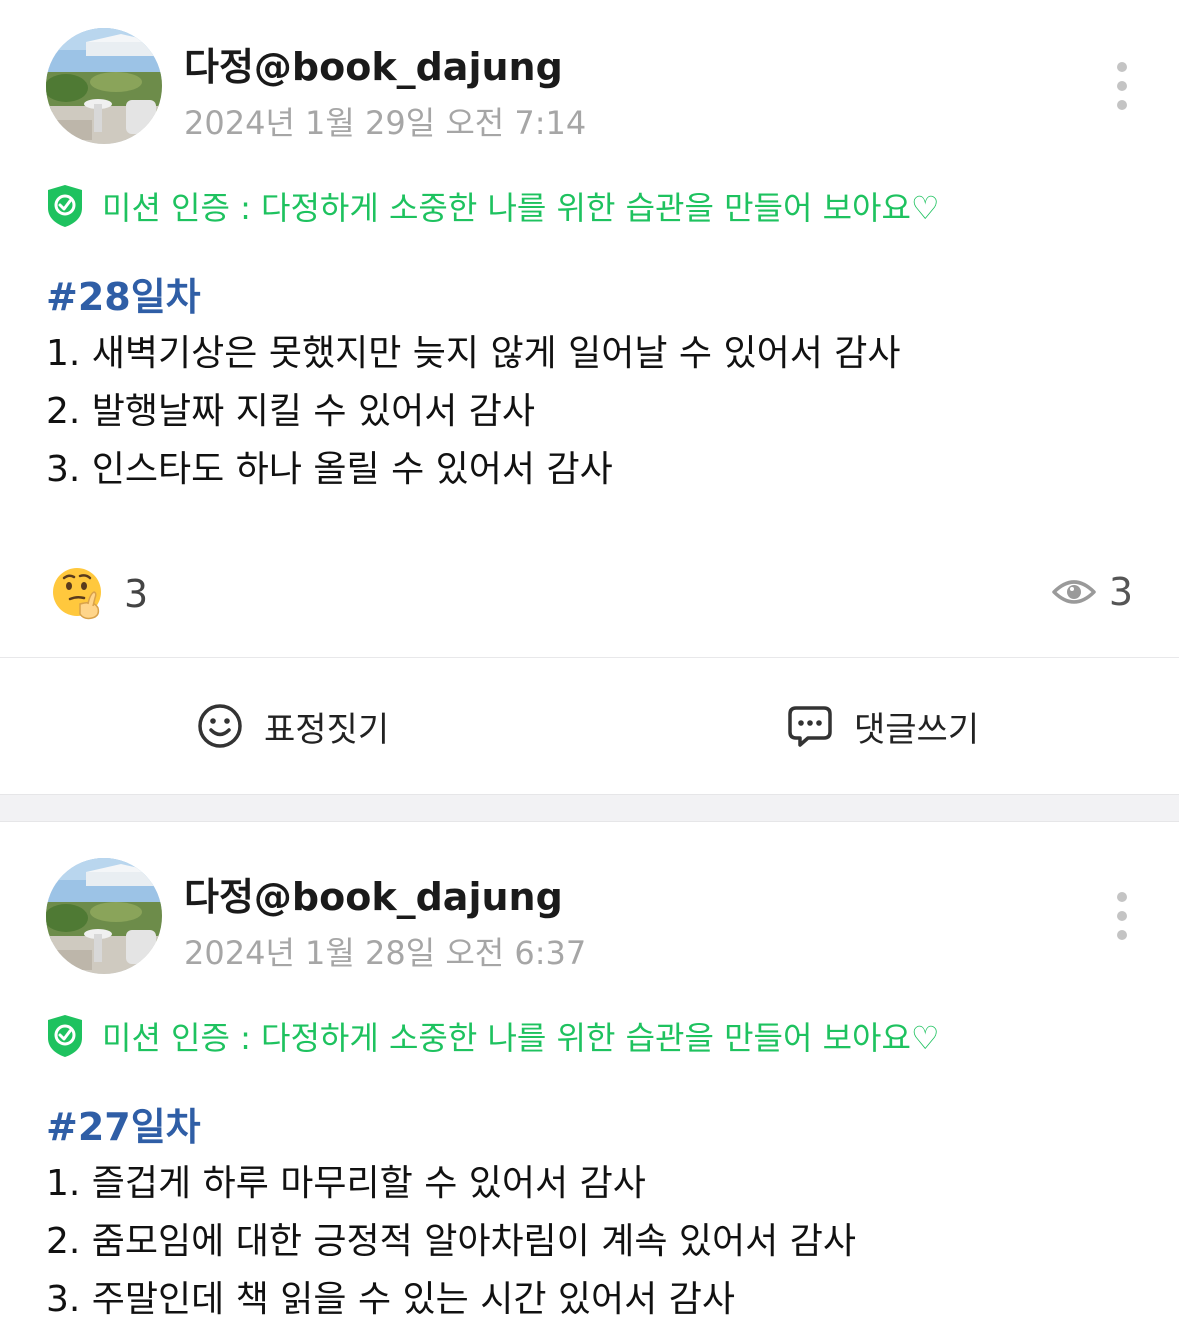 The height and width of the screenshot is (1329, 1179). I want to click on eye-icon, so click(1074, 592).